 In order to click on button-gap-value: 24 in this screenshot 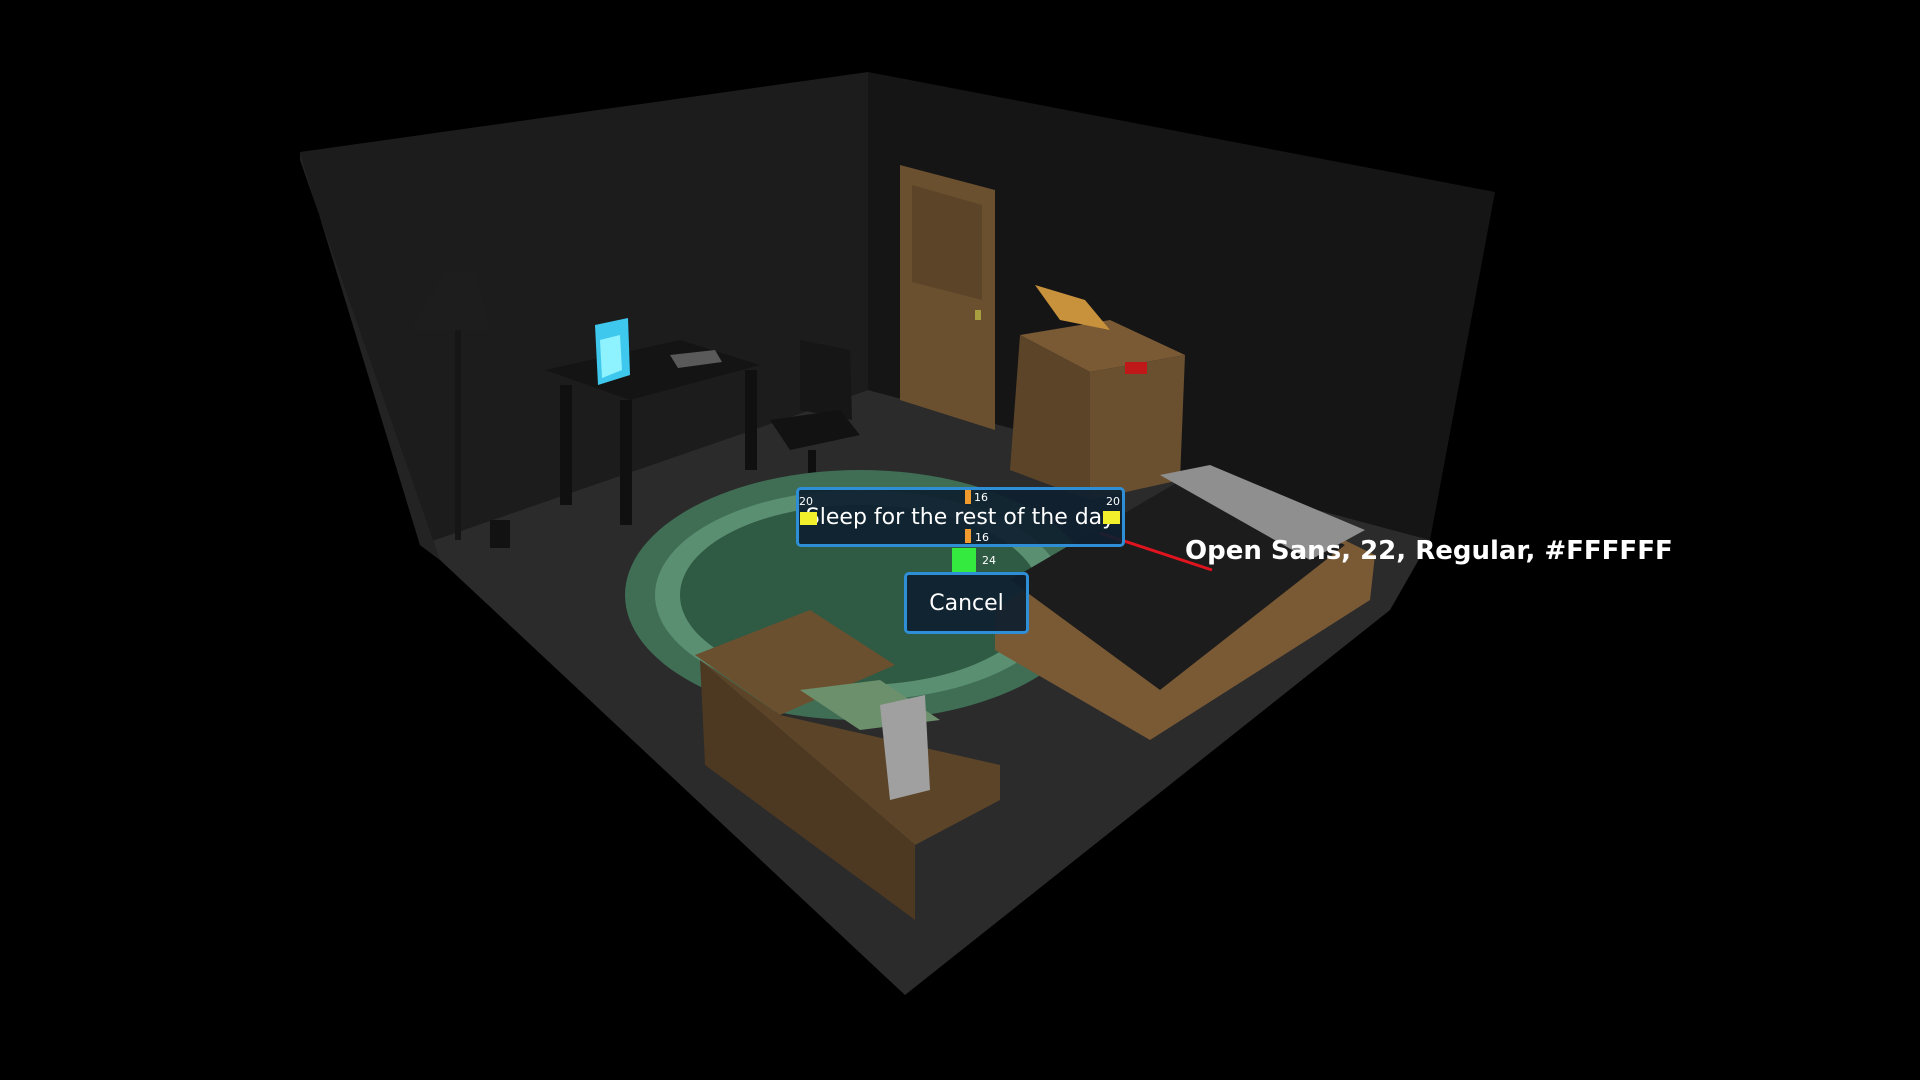, I will do `click(989, 560)`.